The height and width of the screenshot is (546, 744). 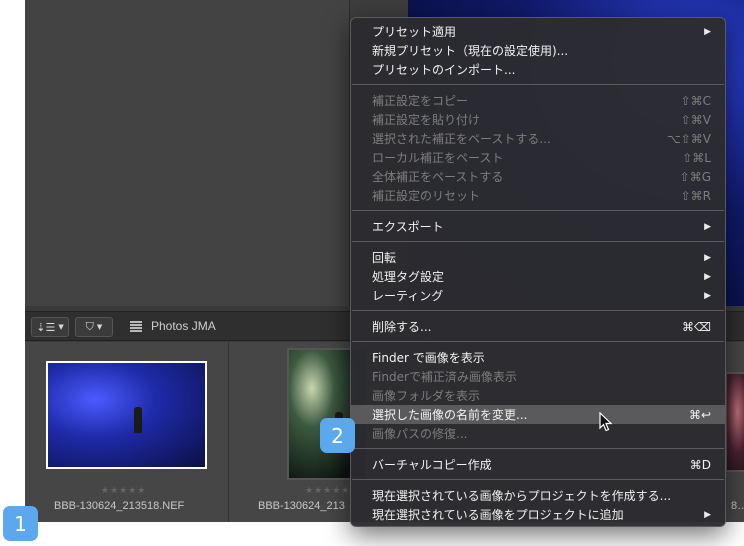 I want to click on menu-item-label: バーチャルコピー作成, so click(x=432, y=465).